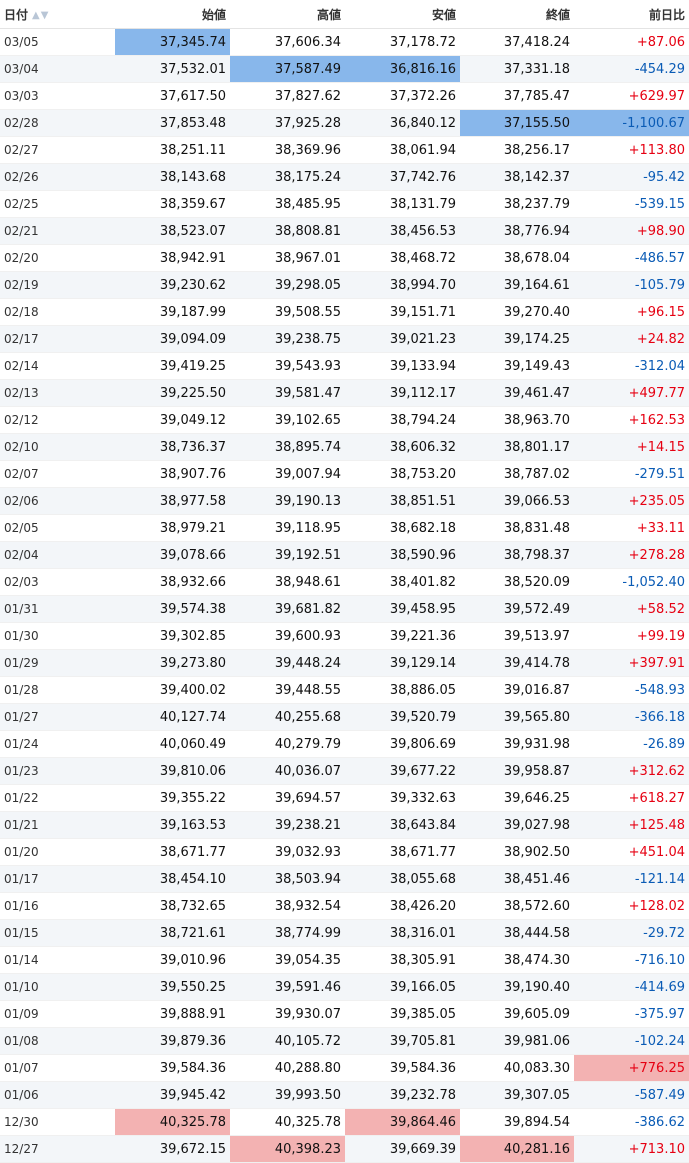  What do you see at coordinates (57, 744) in the screenshot?
I see `cell-date: 01/24` at bounding box center [57, 744].